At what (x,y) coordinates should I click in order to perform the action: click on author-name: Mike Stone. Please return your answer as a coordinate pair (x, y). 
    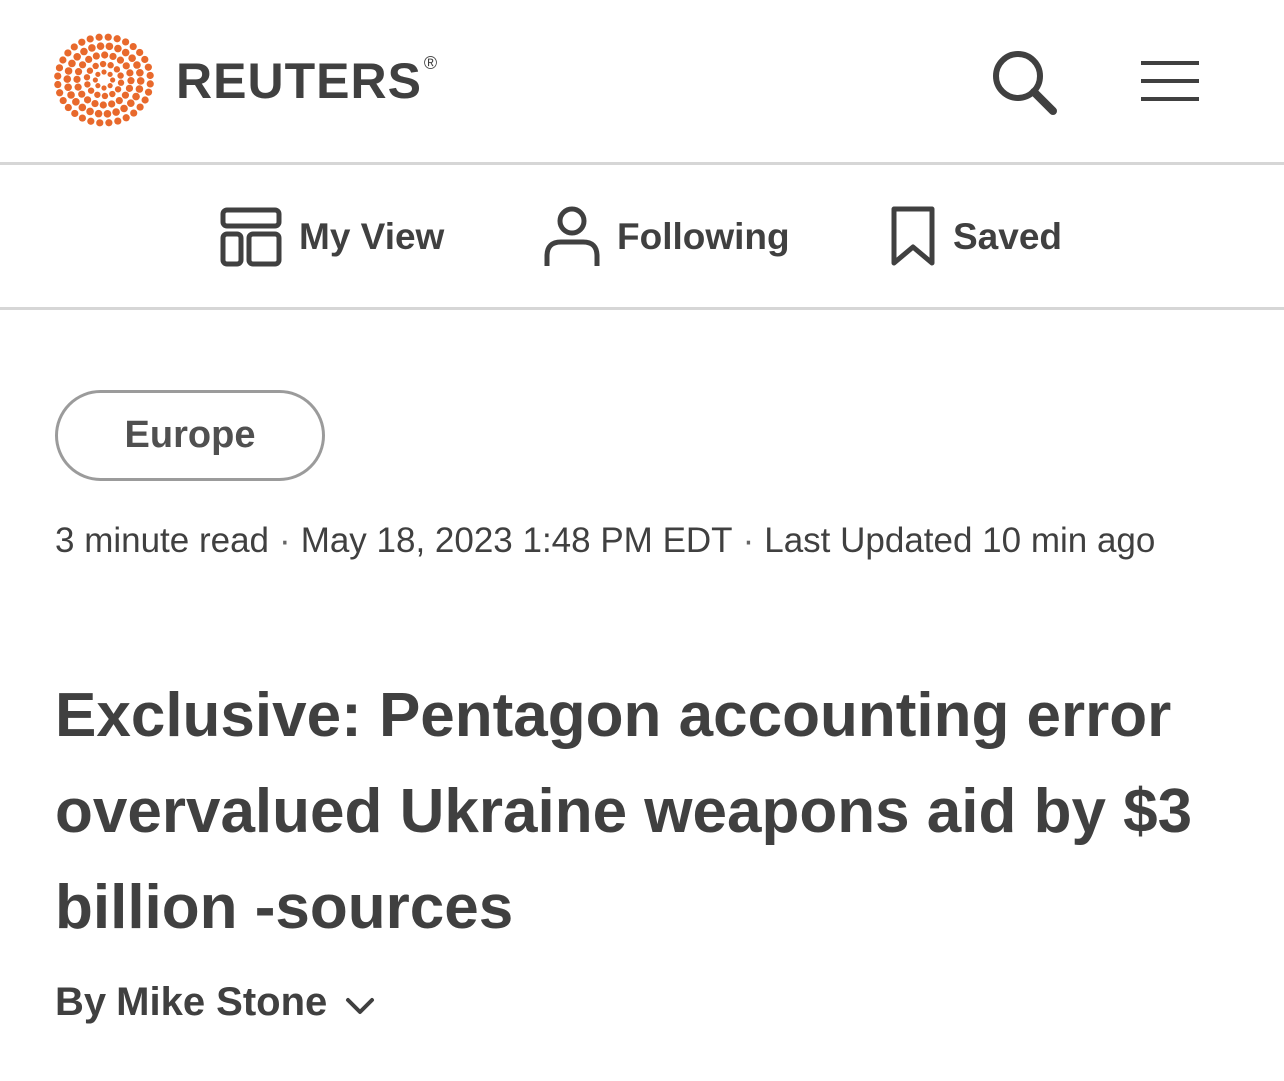
    Looking at the image, I should click on (222, 1001).